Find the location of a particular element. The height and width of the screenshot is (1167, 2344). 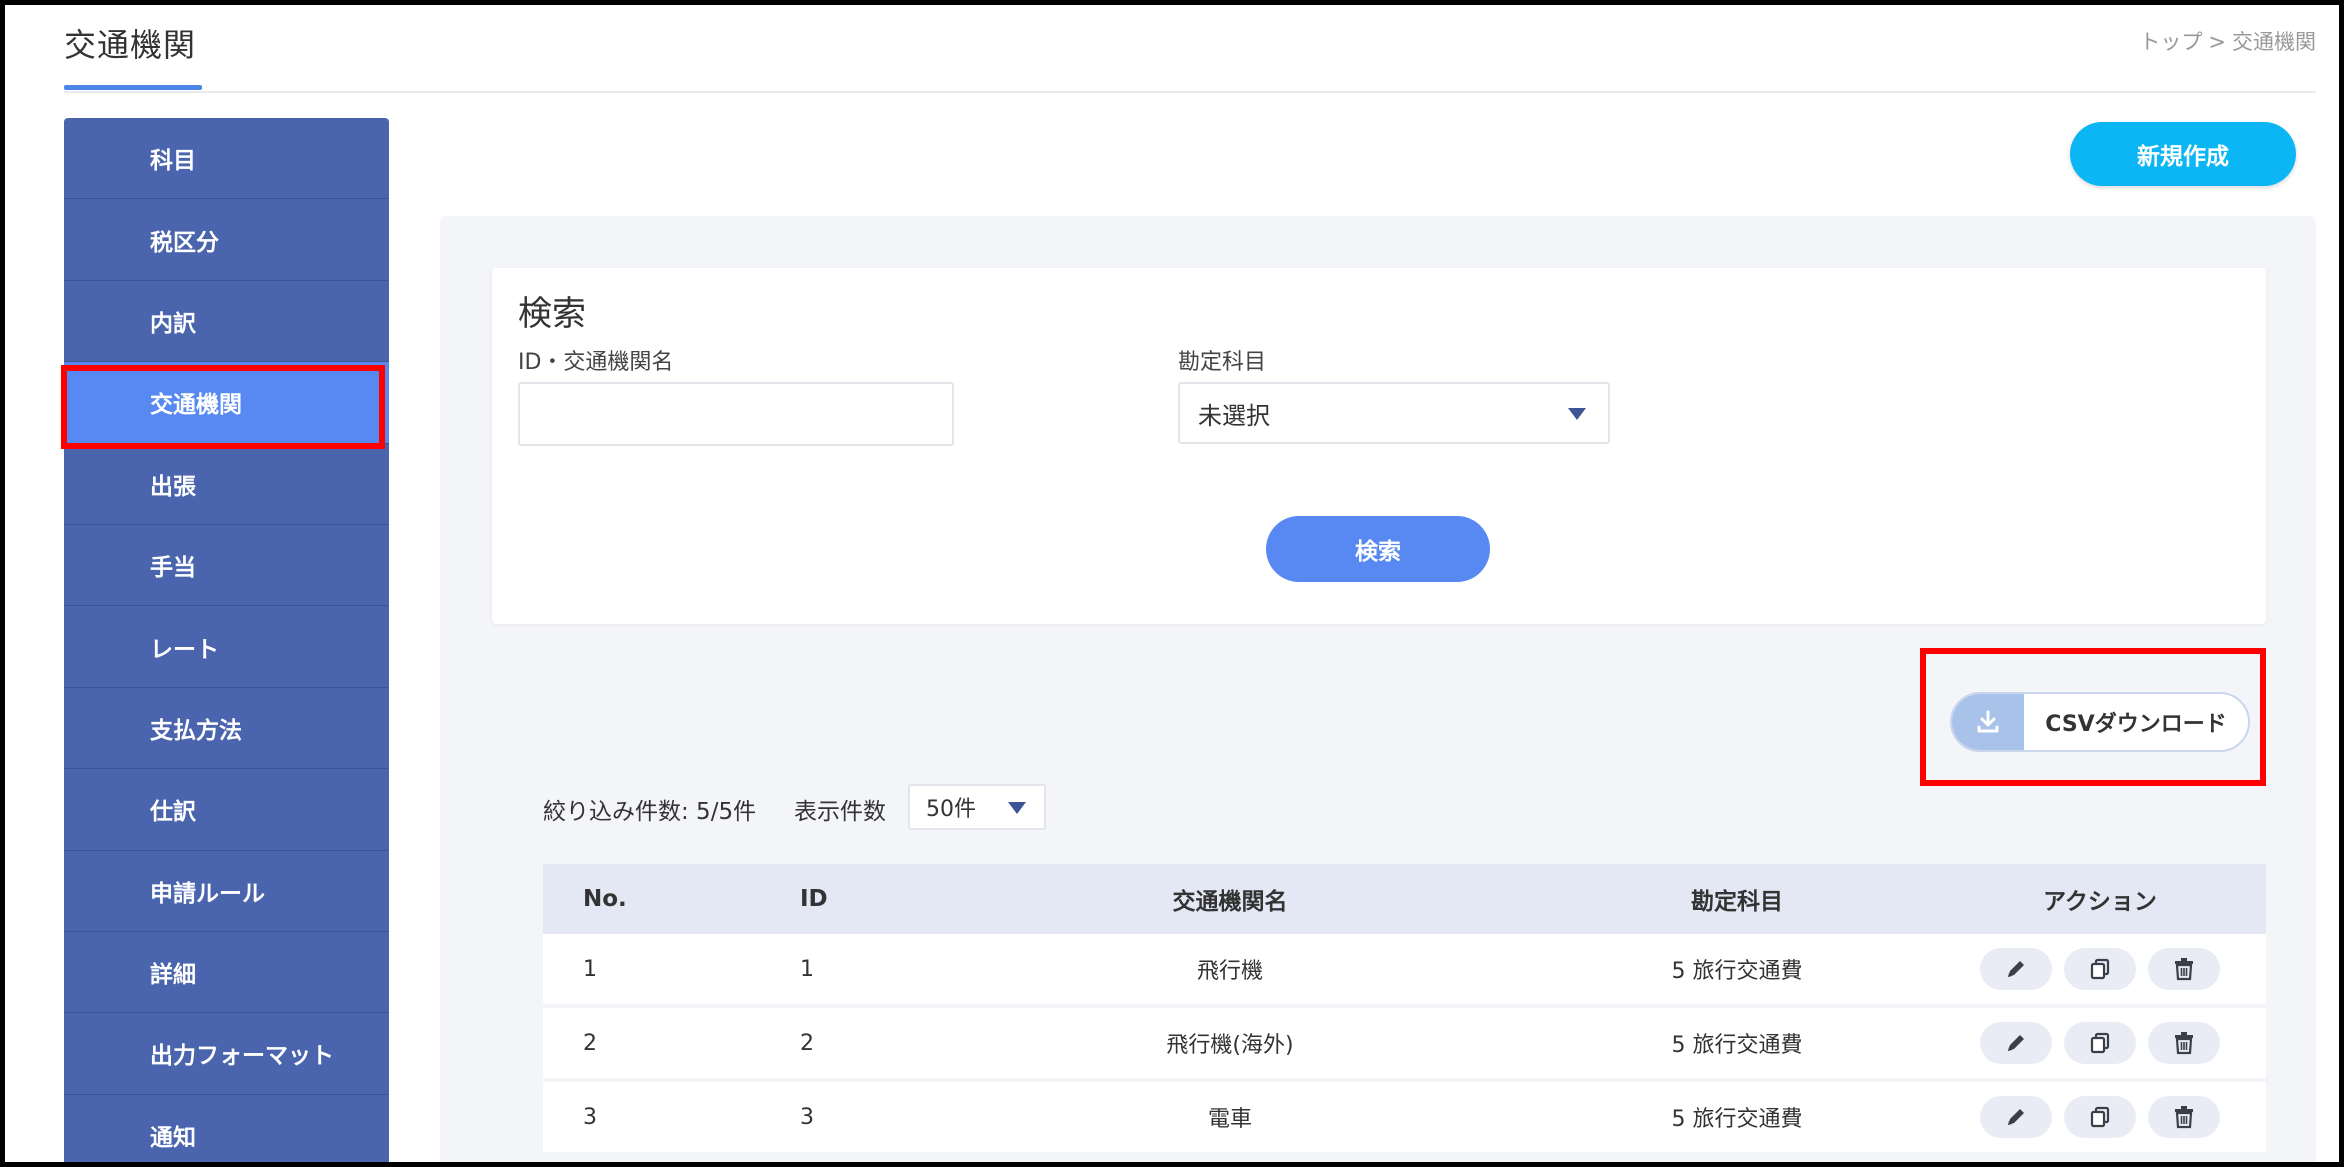

cell-id: 3 is located at coordinates (807, 1117).